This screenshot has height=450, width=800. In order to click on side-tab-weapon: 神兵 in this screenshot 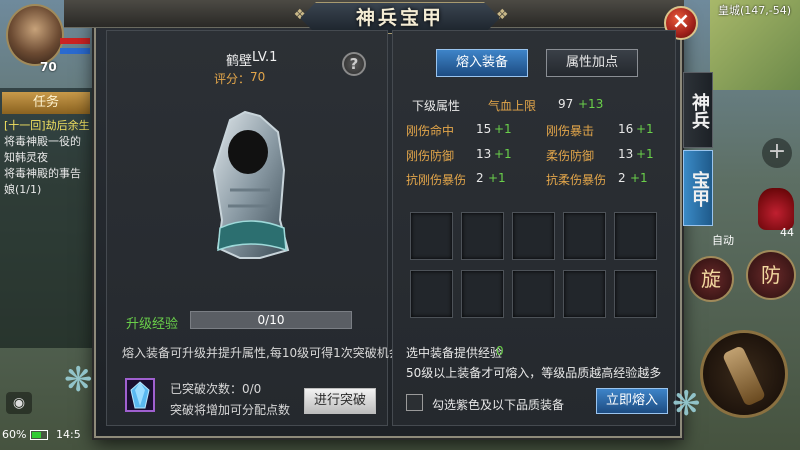, I will do `click(698, 110)`.